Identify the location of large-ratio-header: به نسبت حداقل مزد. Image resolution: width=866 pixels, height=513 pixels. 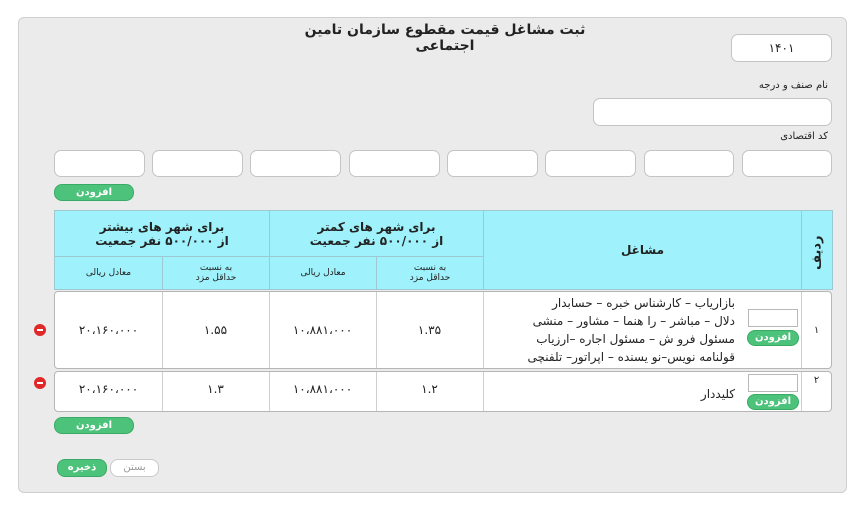
(216, 273).